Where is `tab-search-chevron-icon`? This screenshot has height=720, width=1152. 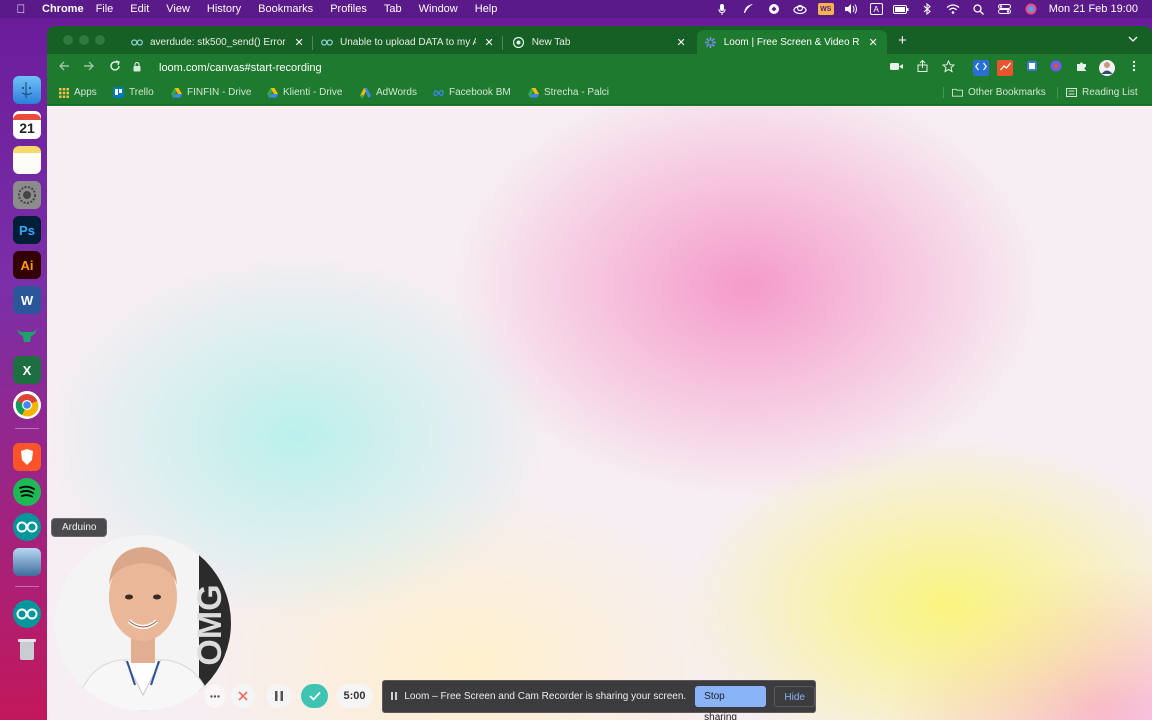 tab-search-chevron-icon is located at coordinates (1133, 39).